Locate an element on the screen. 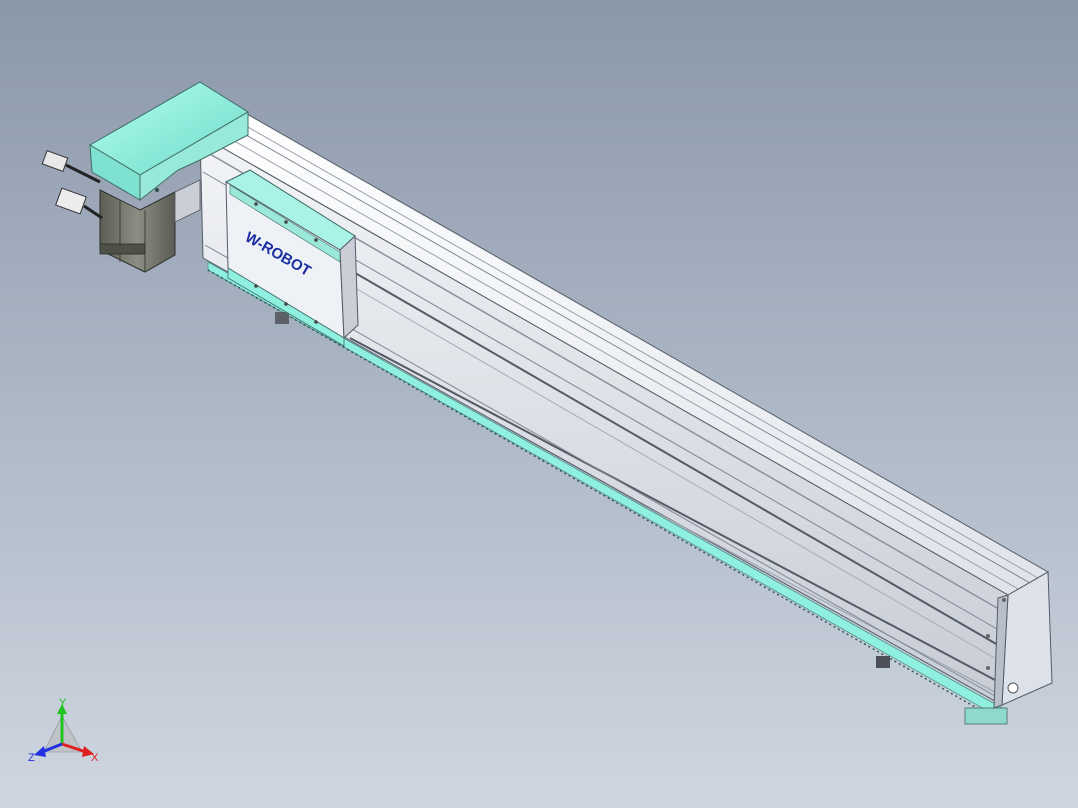 This screenshot has height=808, width=1078. motor-connector-bottom is located at coordinates (79, 203).